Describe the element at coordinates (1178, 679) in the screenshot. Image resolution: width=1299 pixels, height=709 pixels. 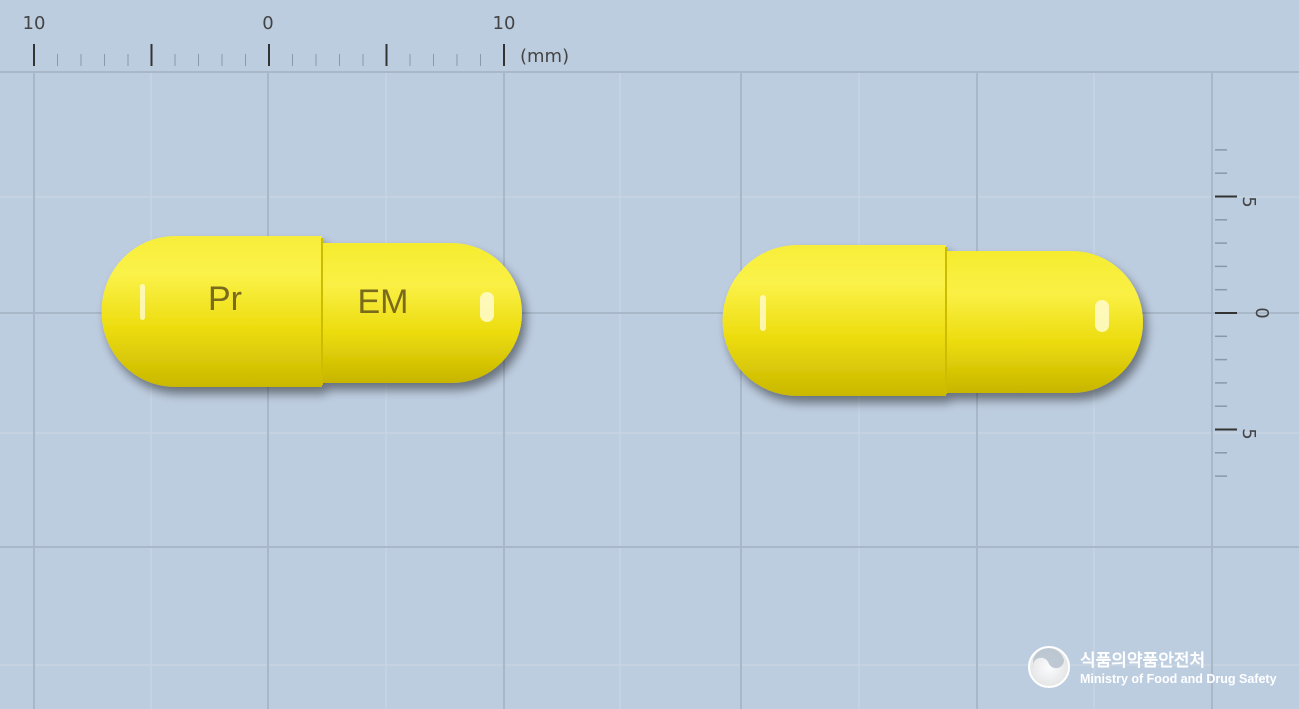
I see `logo-english-name: Ministry of Food and Drug Safety` at that location.